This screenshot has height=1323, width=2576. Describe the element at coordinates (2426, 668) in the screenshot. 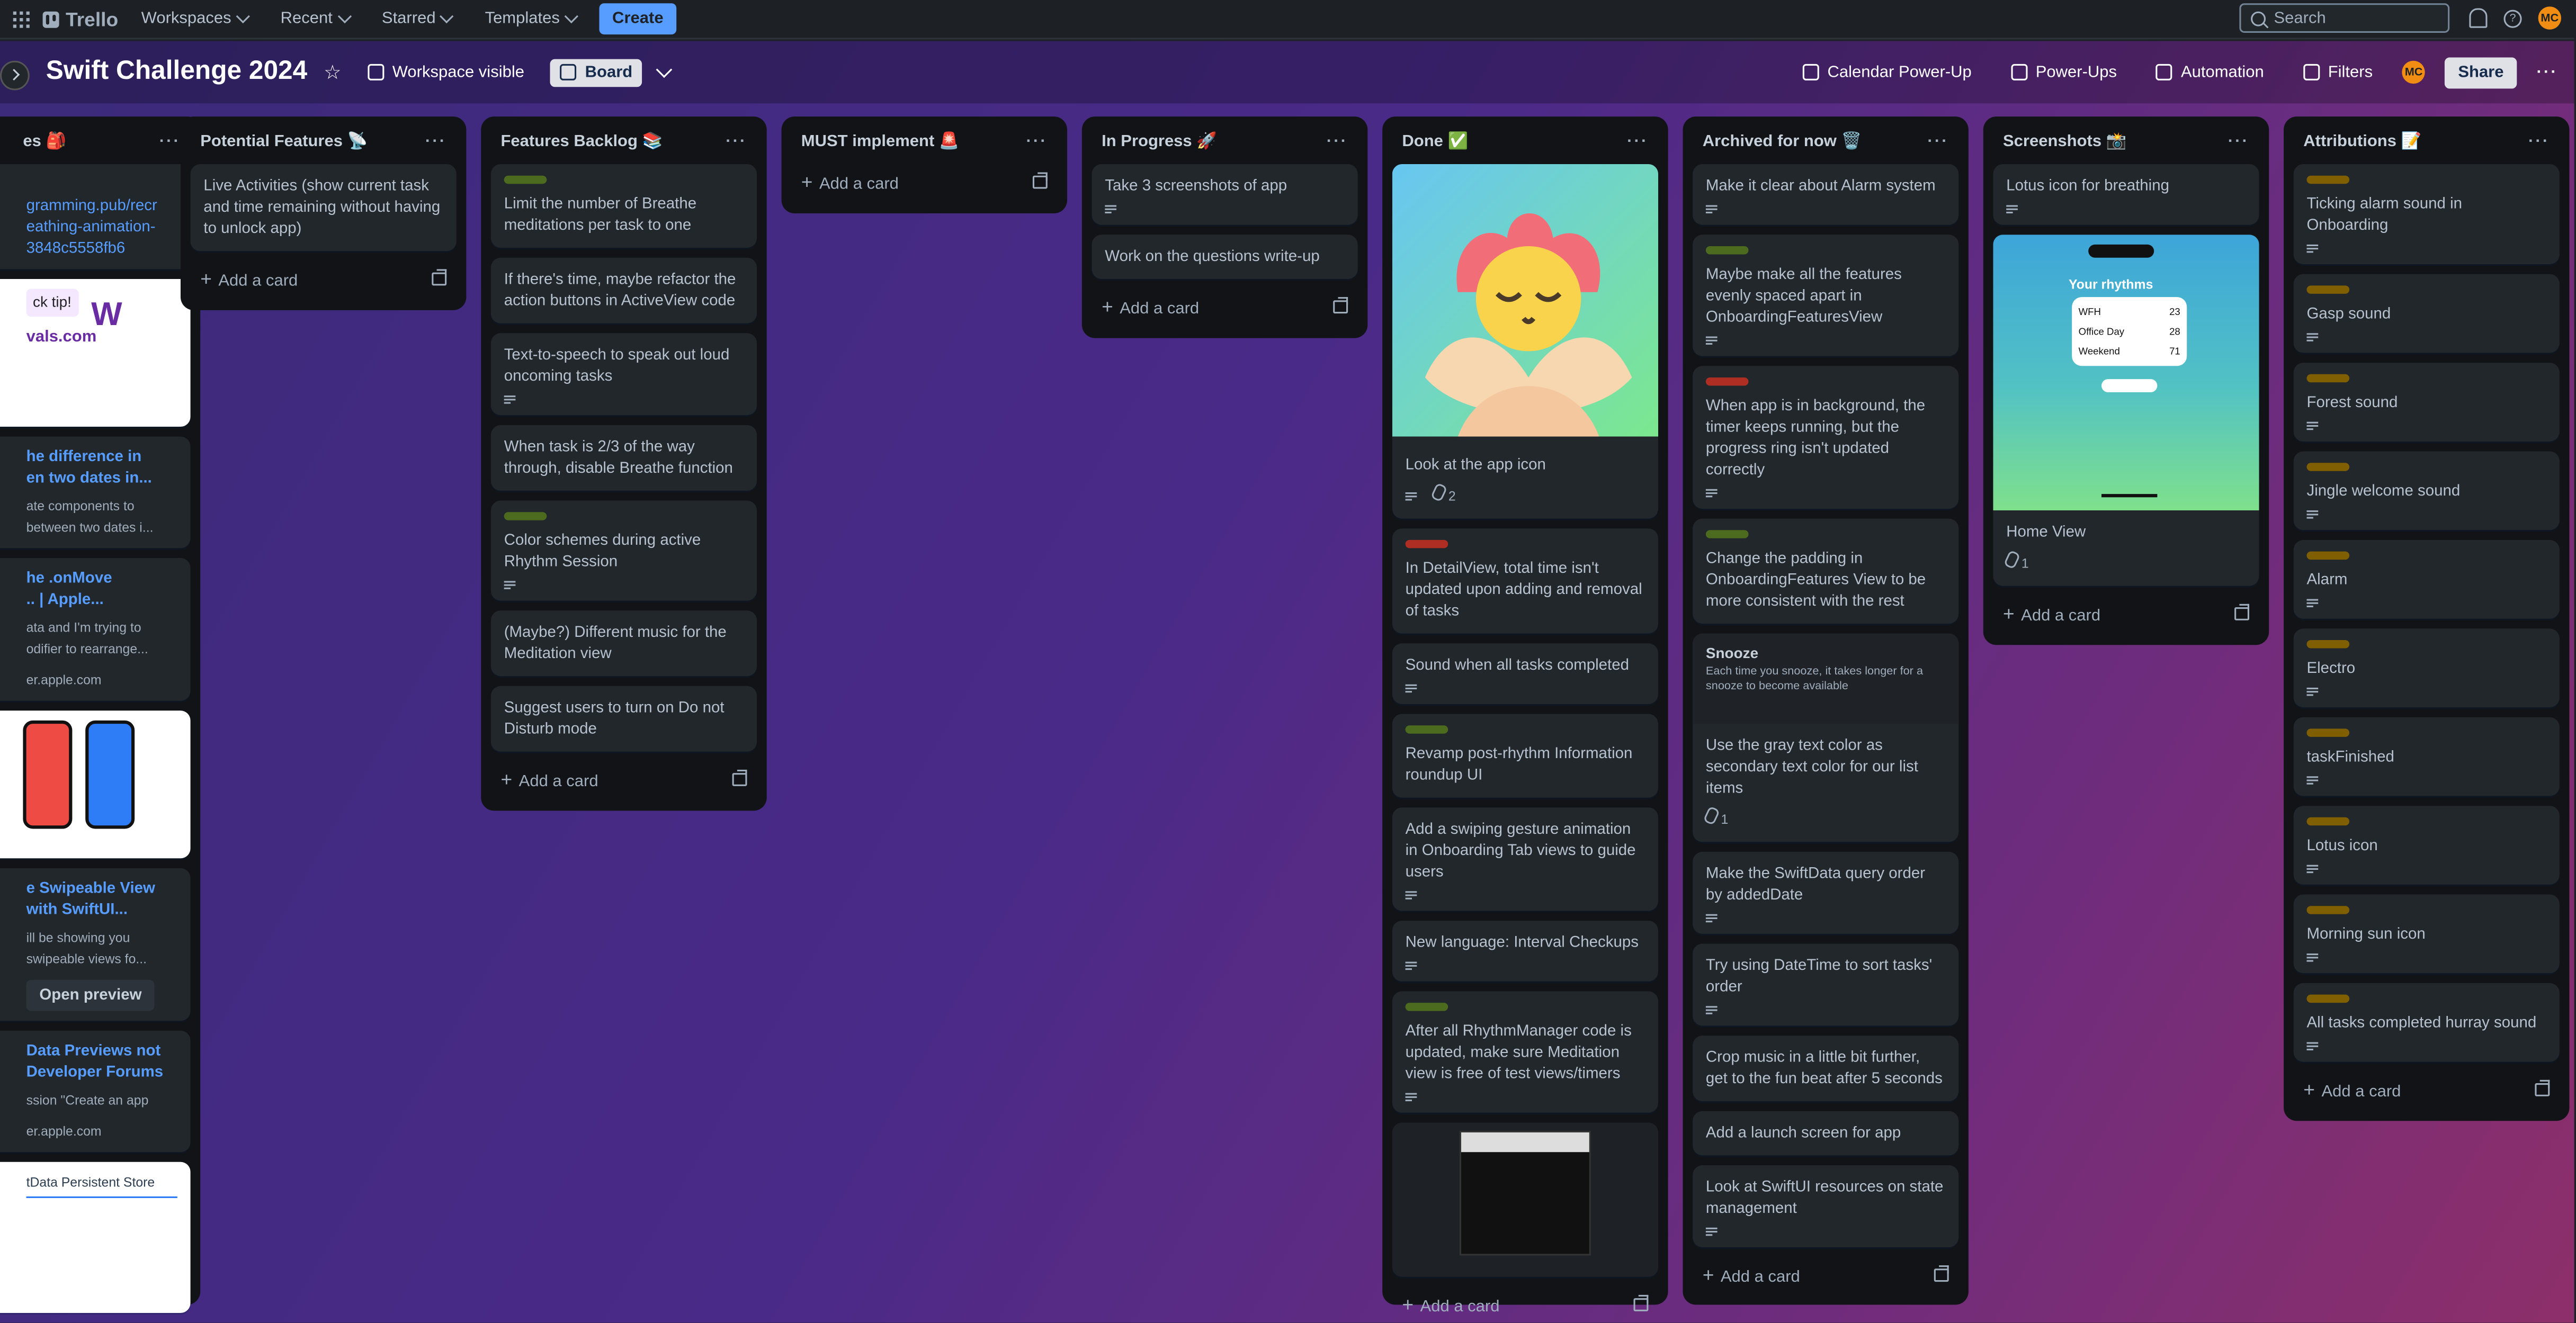

I see `card: Electro` at that location.